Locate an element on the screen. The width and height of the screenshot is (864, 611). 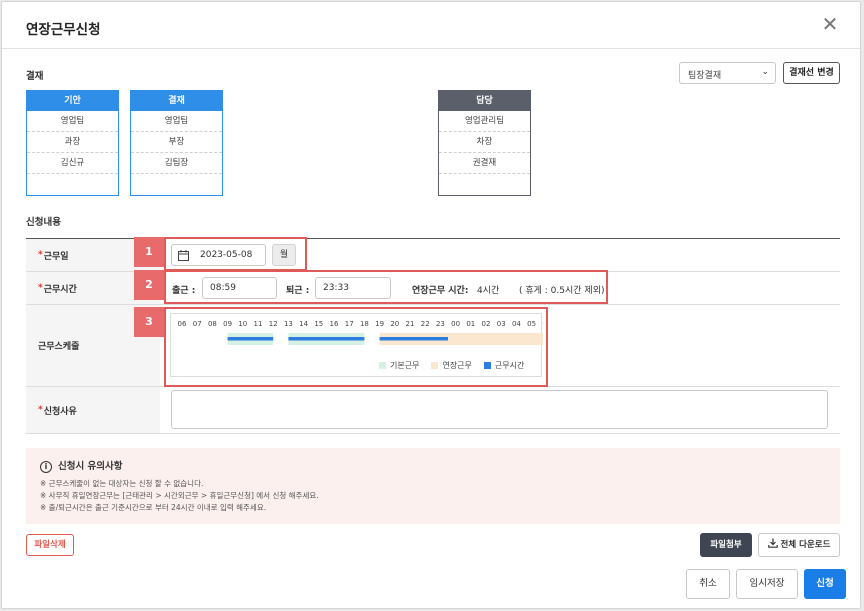
reason-label: * 신청사유 is located at coordinates (93, 410).